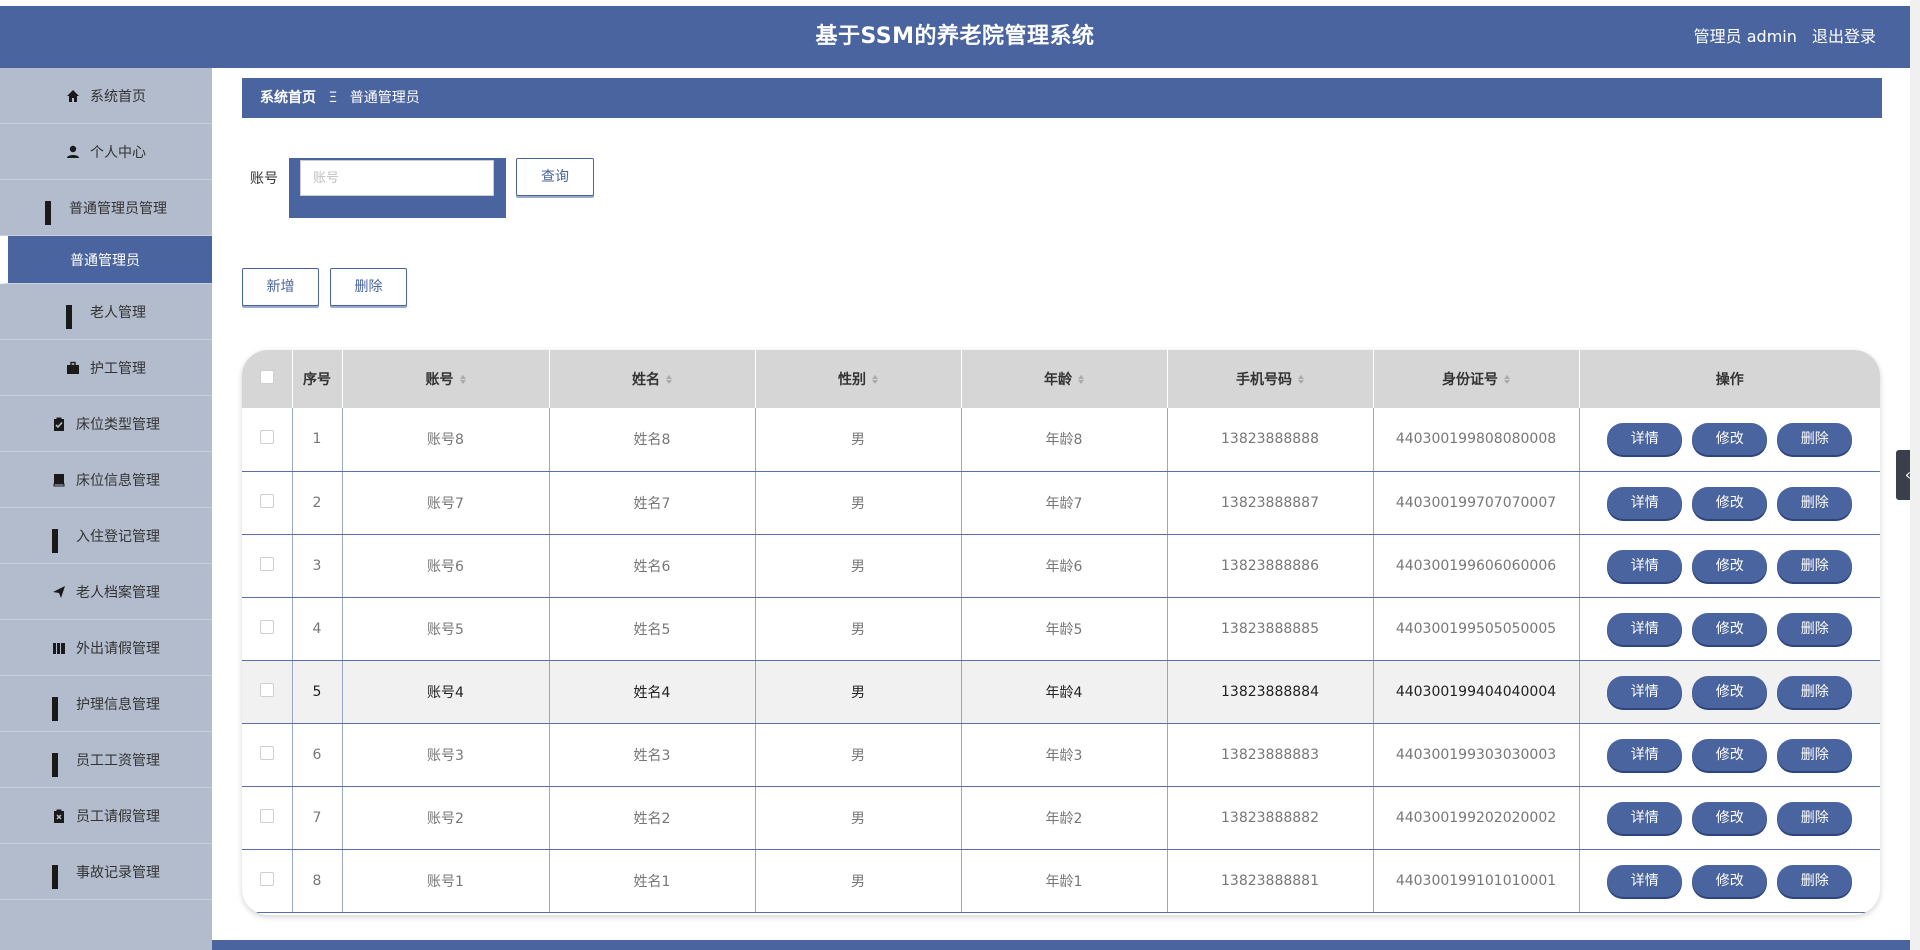  I want to click on sidebar-item-bed-type: 床位类型管理, so click(106, 424).